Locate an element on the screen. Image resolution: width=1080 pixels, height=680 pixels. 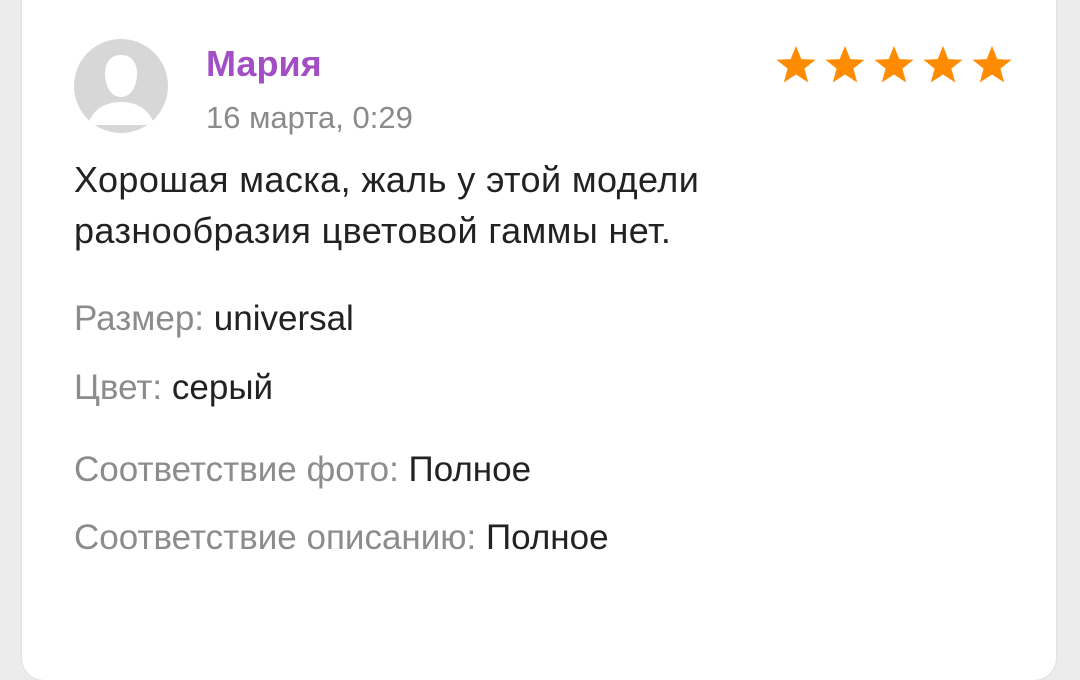
color-value: серый is located at coordinates (222, 387).